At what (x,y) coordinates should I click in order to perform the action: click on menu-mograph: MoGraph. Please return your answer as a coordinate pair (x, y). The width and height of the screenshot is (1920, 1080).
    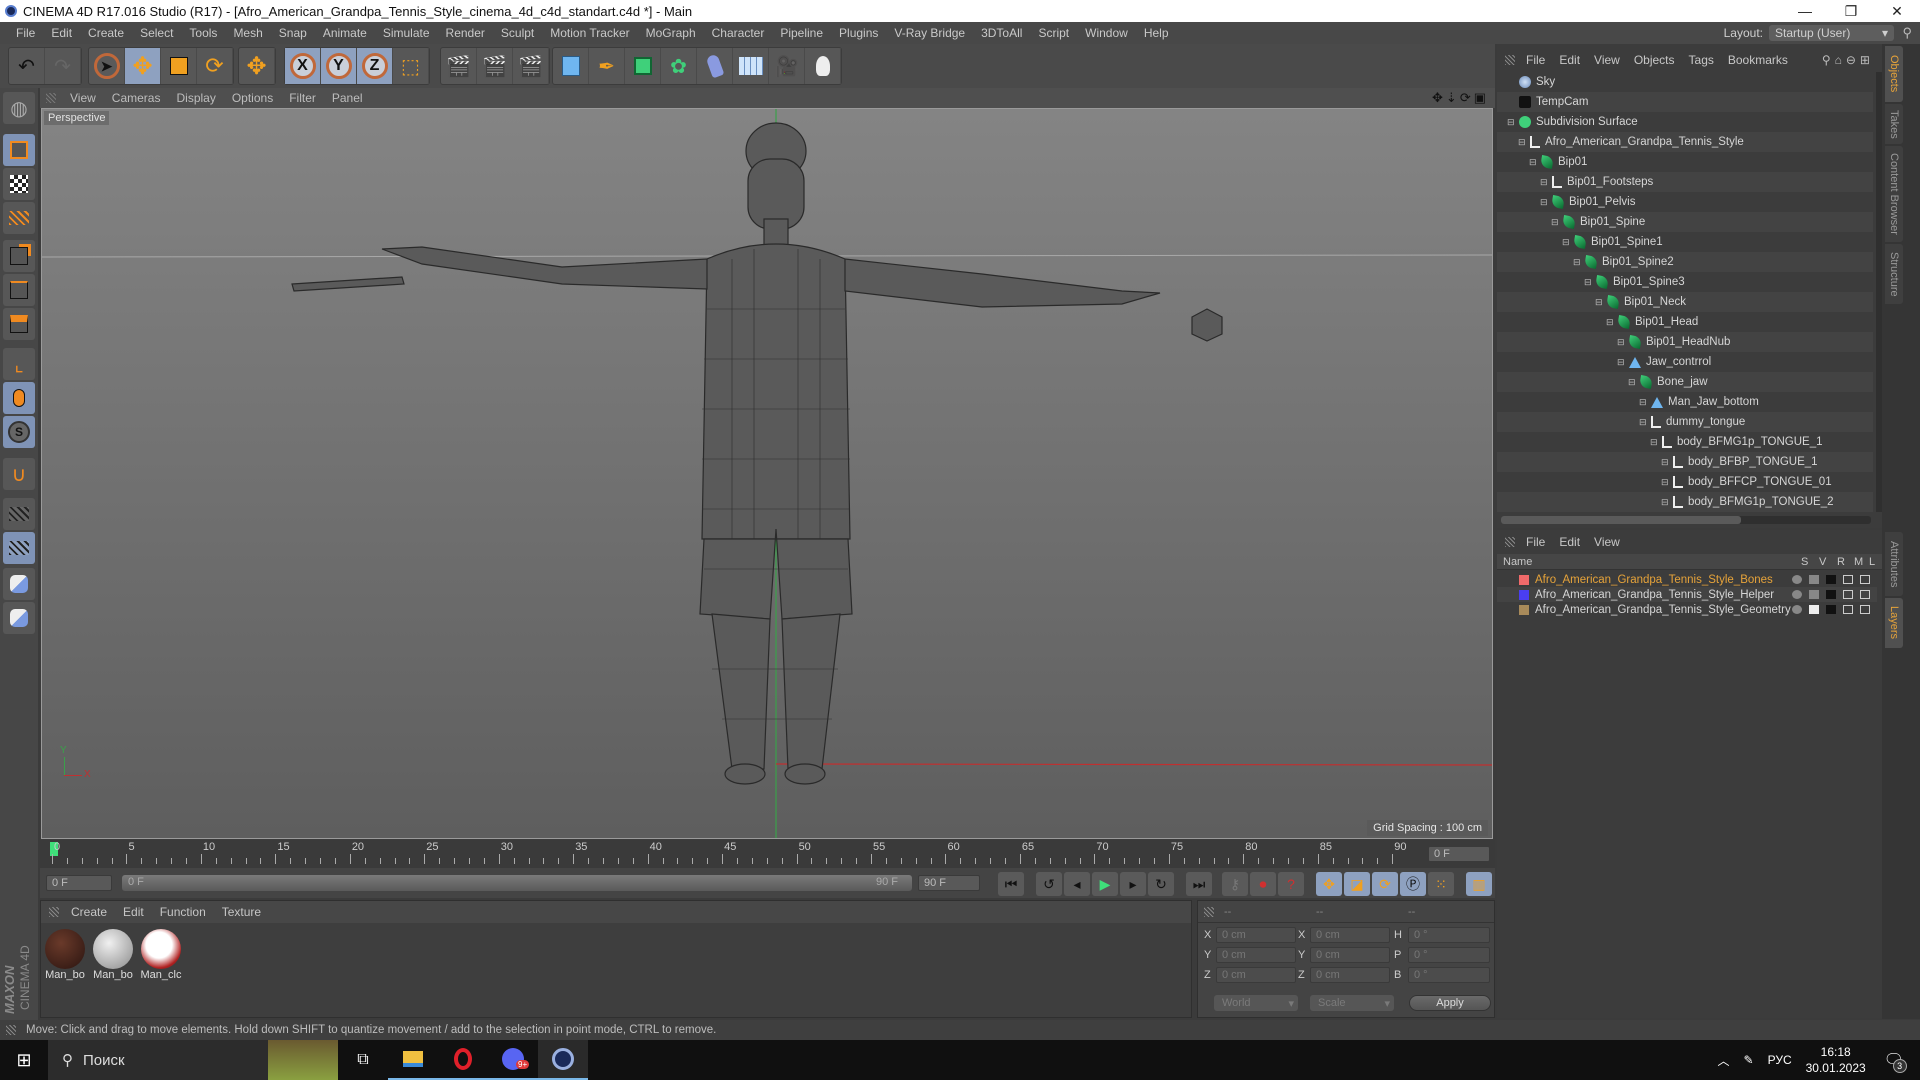
    Looking at the image, I should click on (671, 33).